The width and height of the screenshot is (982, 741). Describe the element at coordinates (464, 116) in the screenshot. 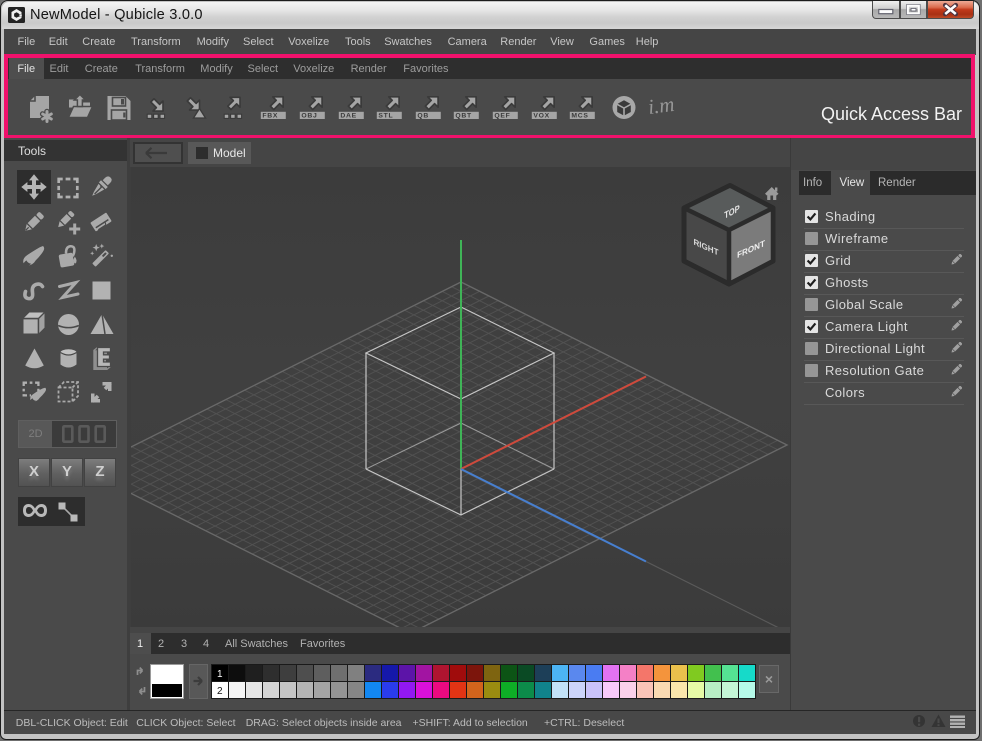

I see `svg-text: QBT` at that location.